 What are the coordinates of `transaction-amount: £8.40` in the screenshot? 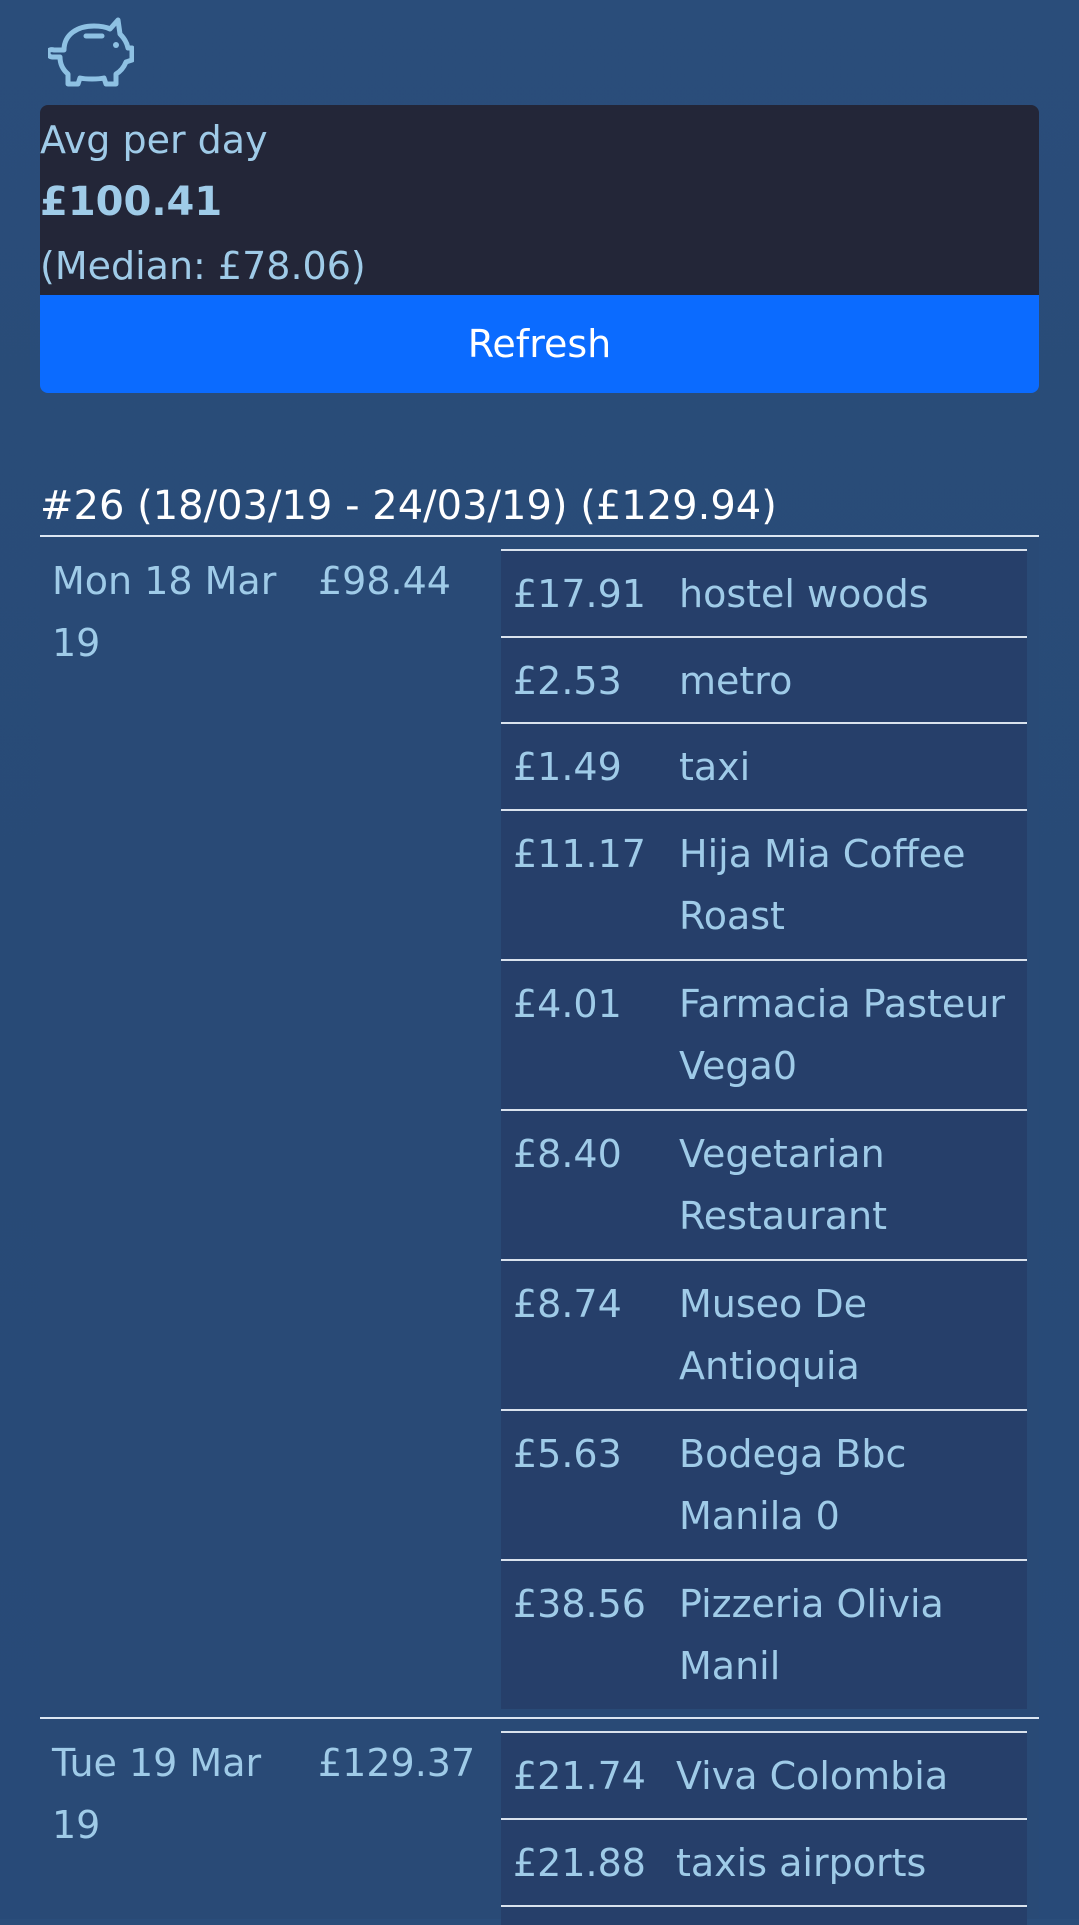 It's located at (567, 1154).